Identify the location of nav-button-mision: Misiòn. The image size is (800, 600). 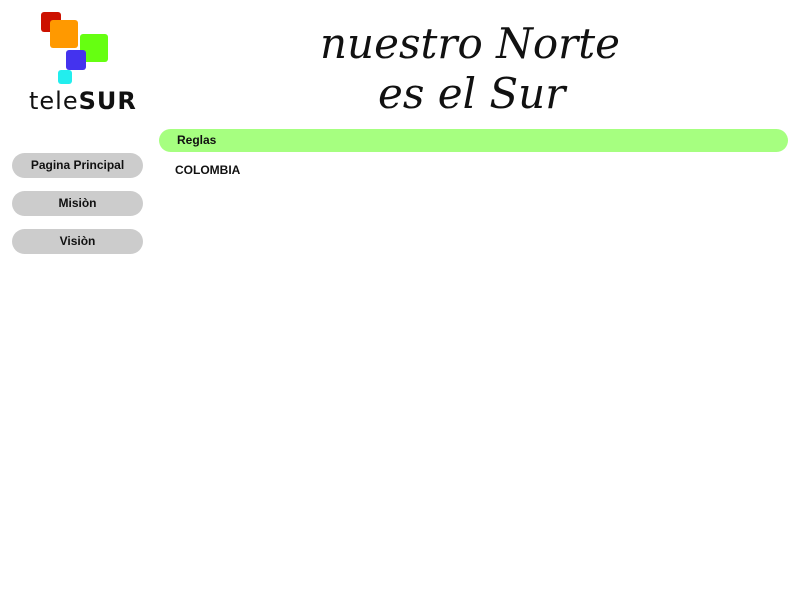
(77, 203).